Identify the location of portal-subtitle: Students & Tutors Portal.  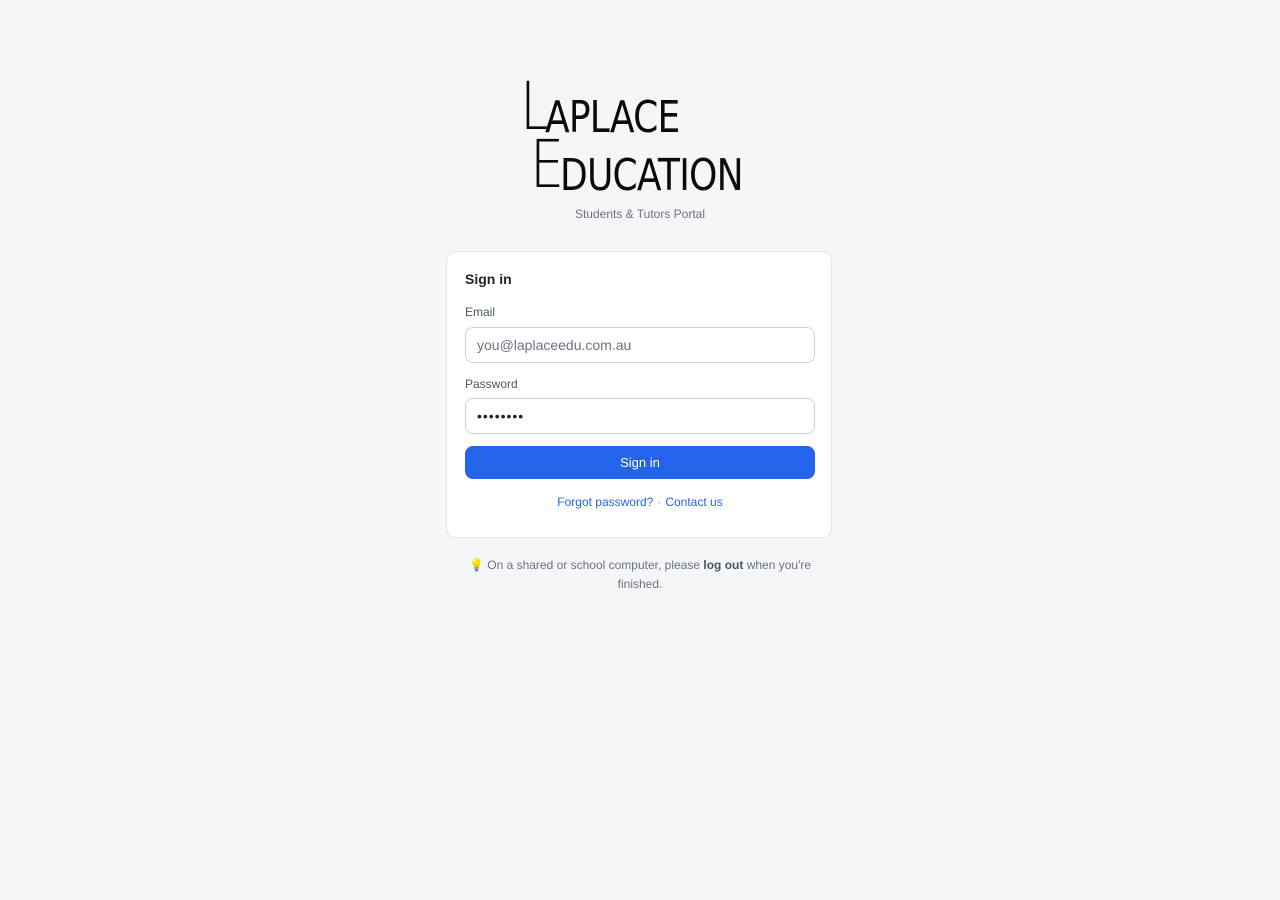
(640, 214).